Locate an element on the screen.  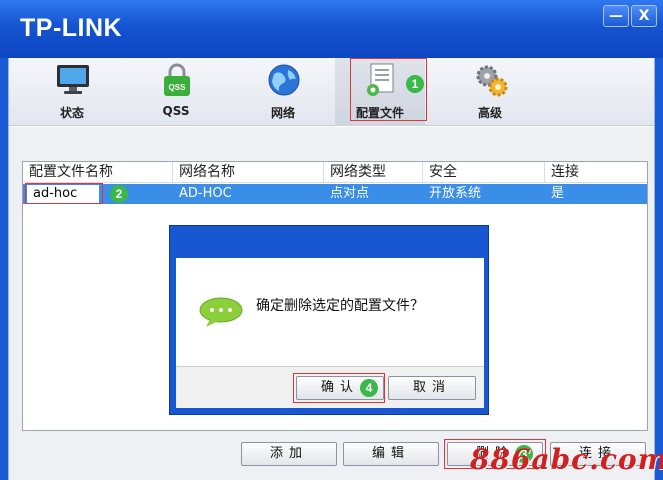
speech-bubble-icon is located at coordinates (221, 312).